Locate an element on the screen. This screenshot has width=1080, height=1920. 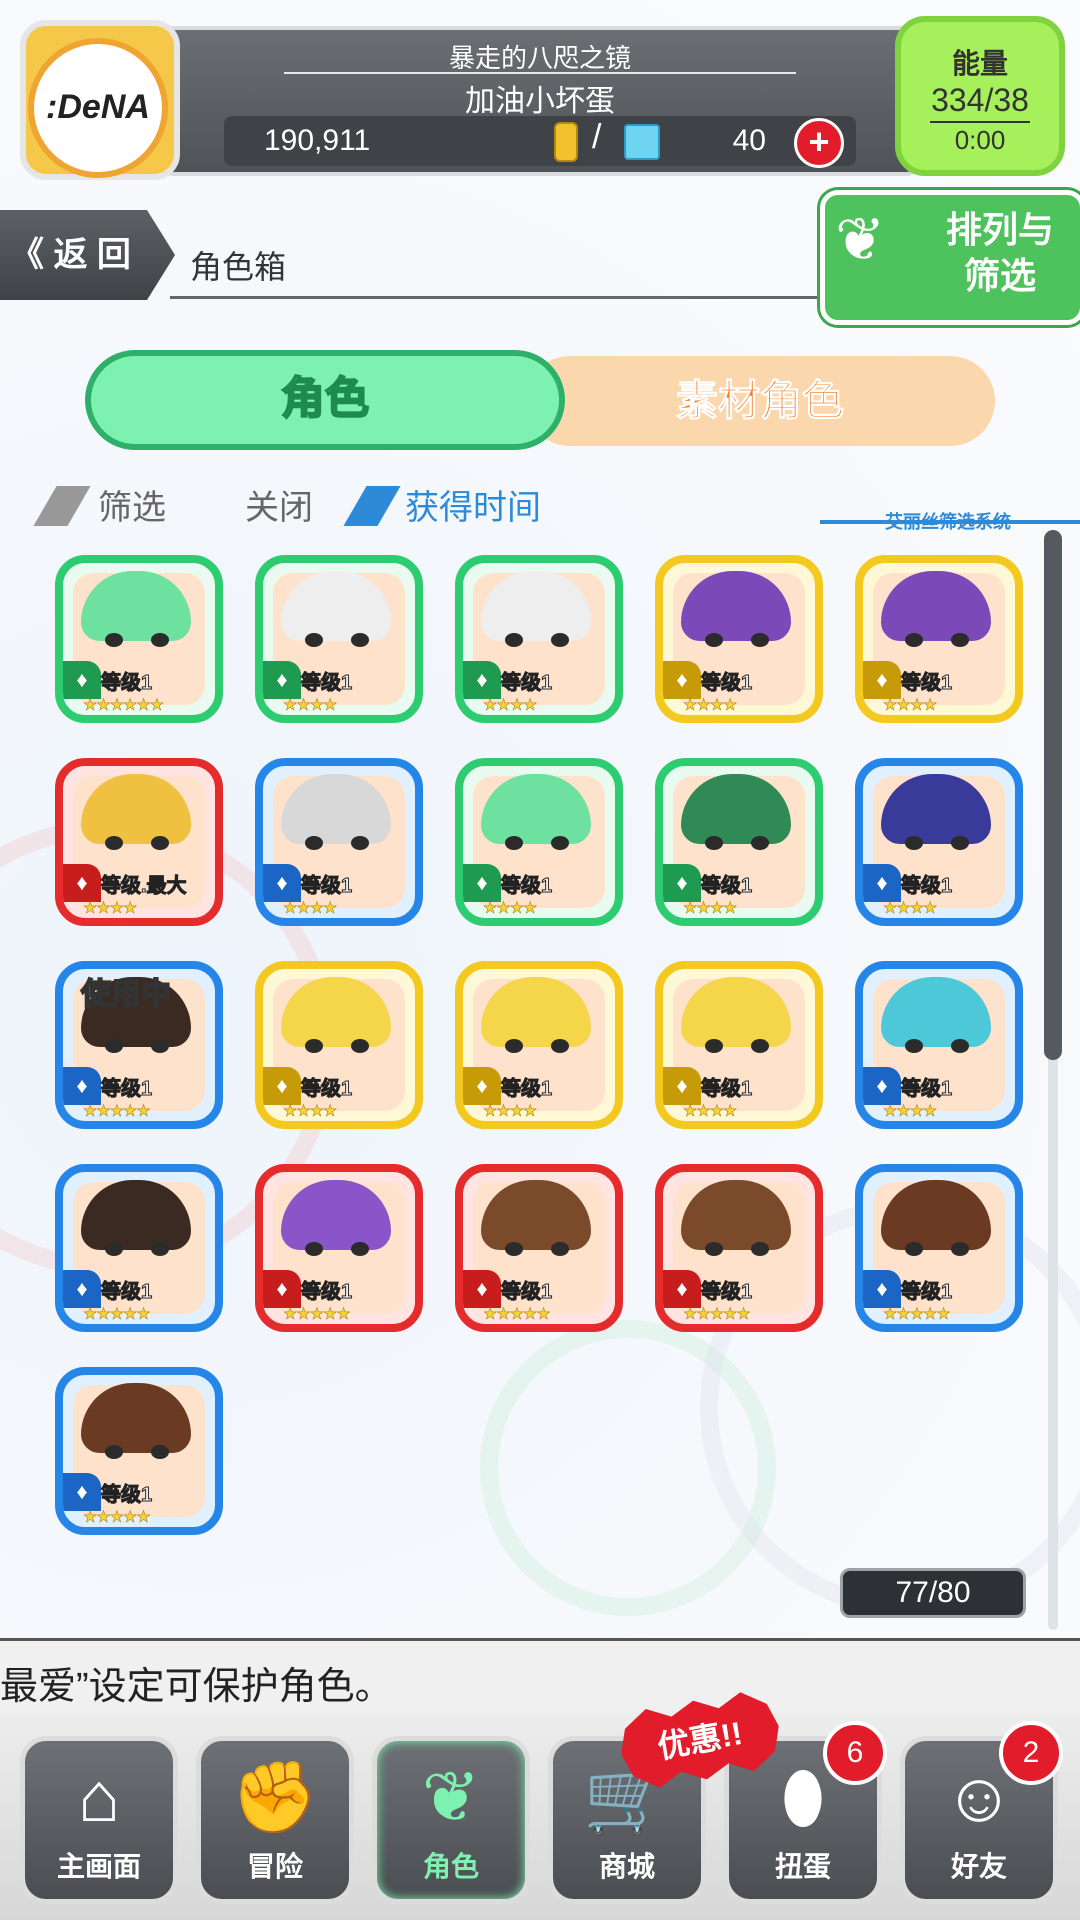
stage-title: 暴走的八咫之镜 is located at coordinates (539, 58).